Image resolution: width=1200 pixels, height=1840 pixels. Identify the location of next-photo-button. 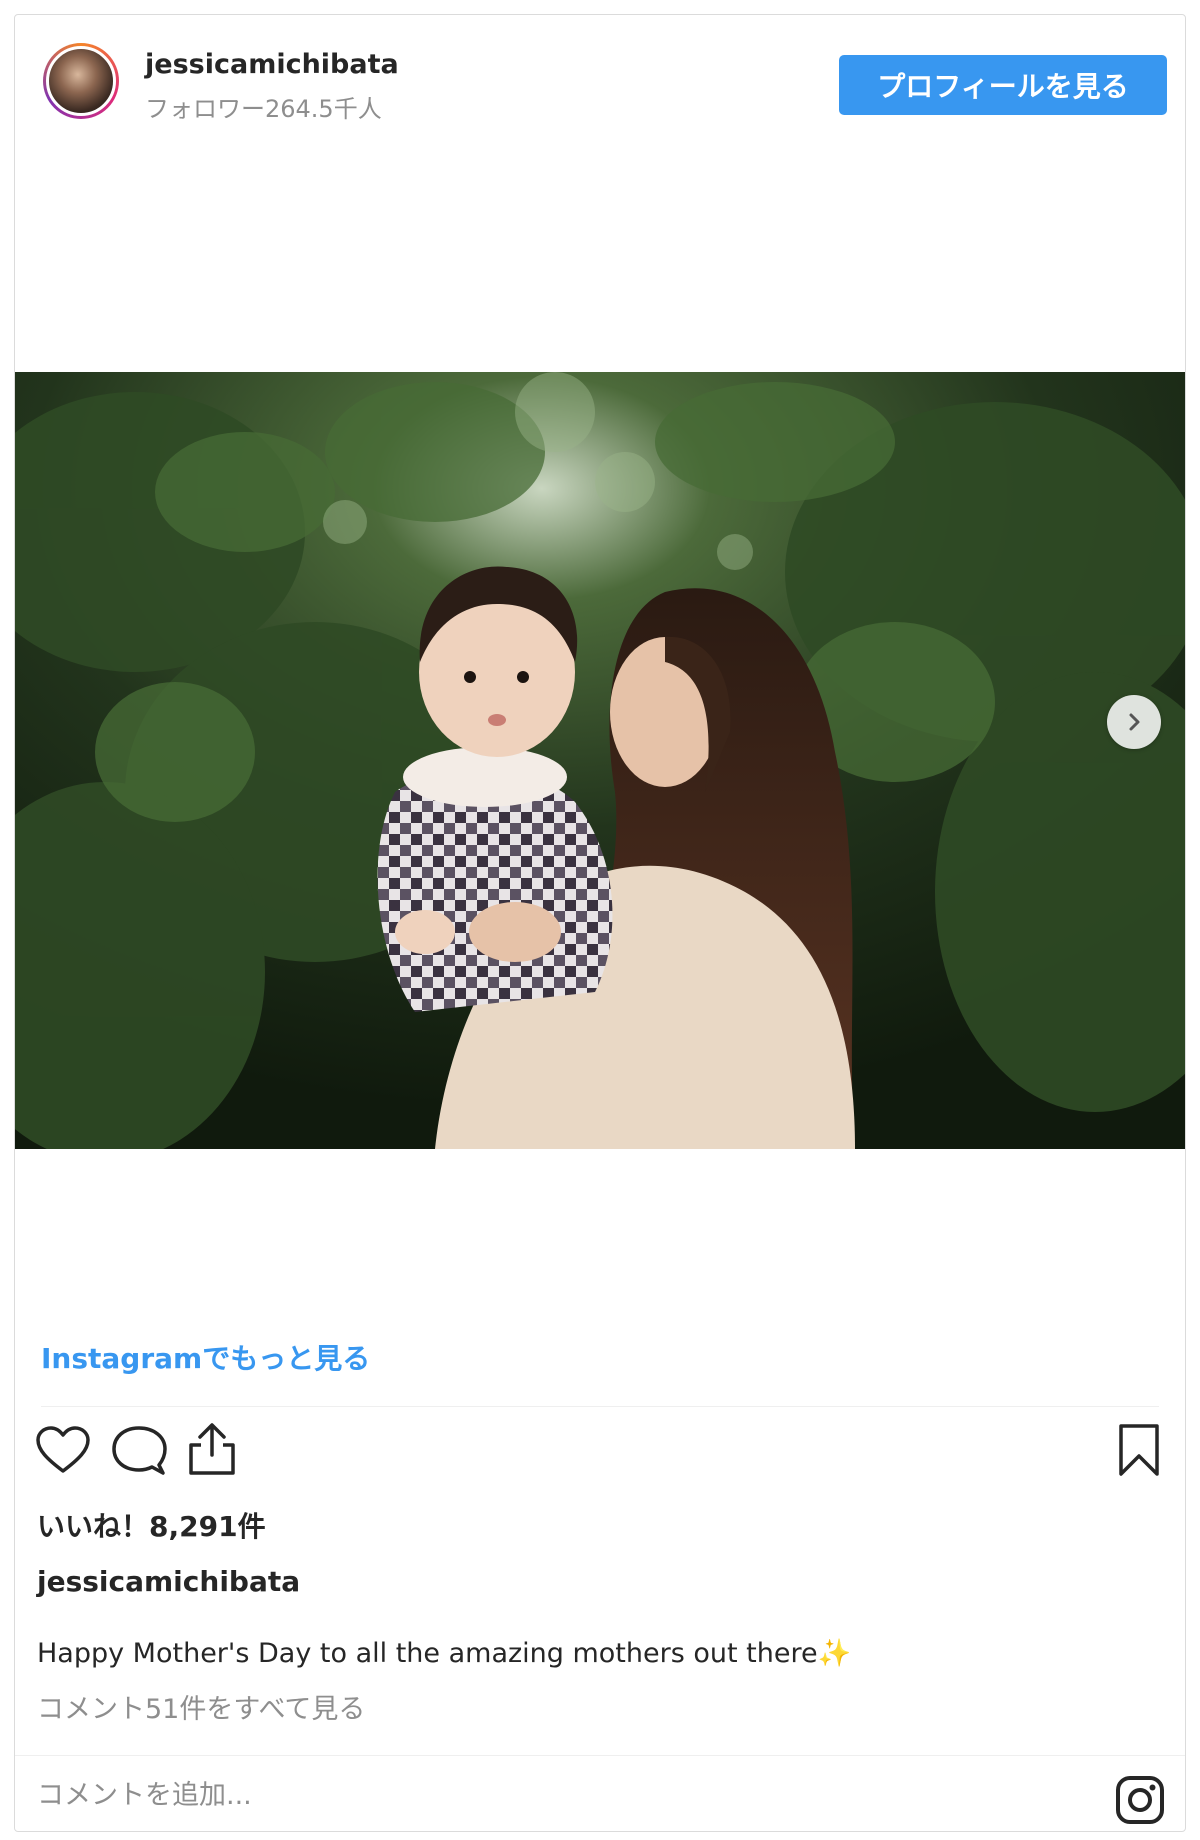
(1134, 722).